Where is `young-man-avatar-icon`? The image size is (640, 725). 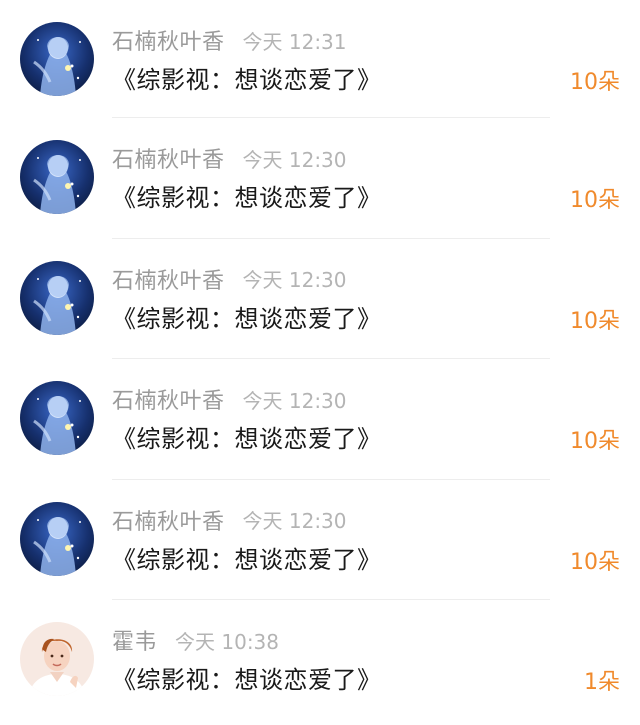
young-man-avatar-icon is located at coordinates (57, 659).